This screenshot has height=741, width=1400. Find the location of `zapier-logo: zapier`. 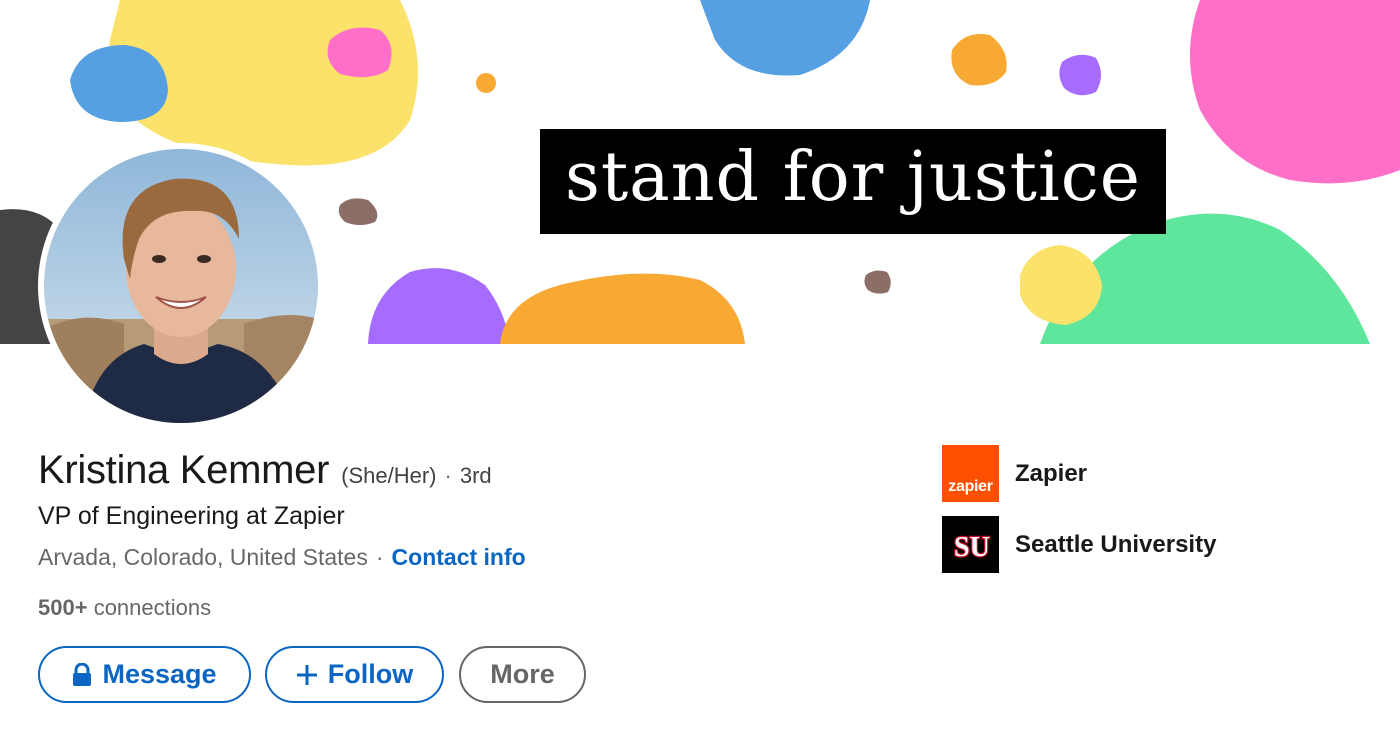

zapier-logo: zapier is located at coordinates (970, 473).